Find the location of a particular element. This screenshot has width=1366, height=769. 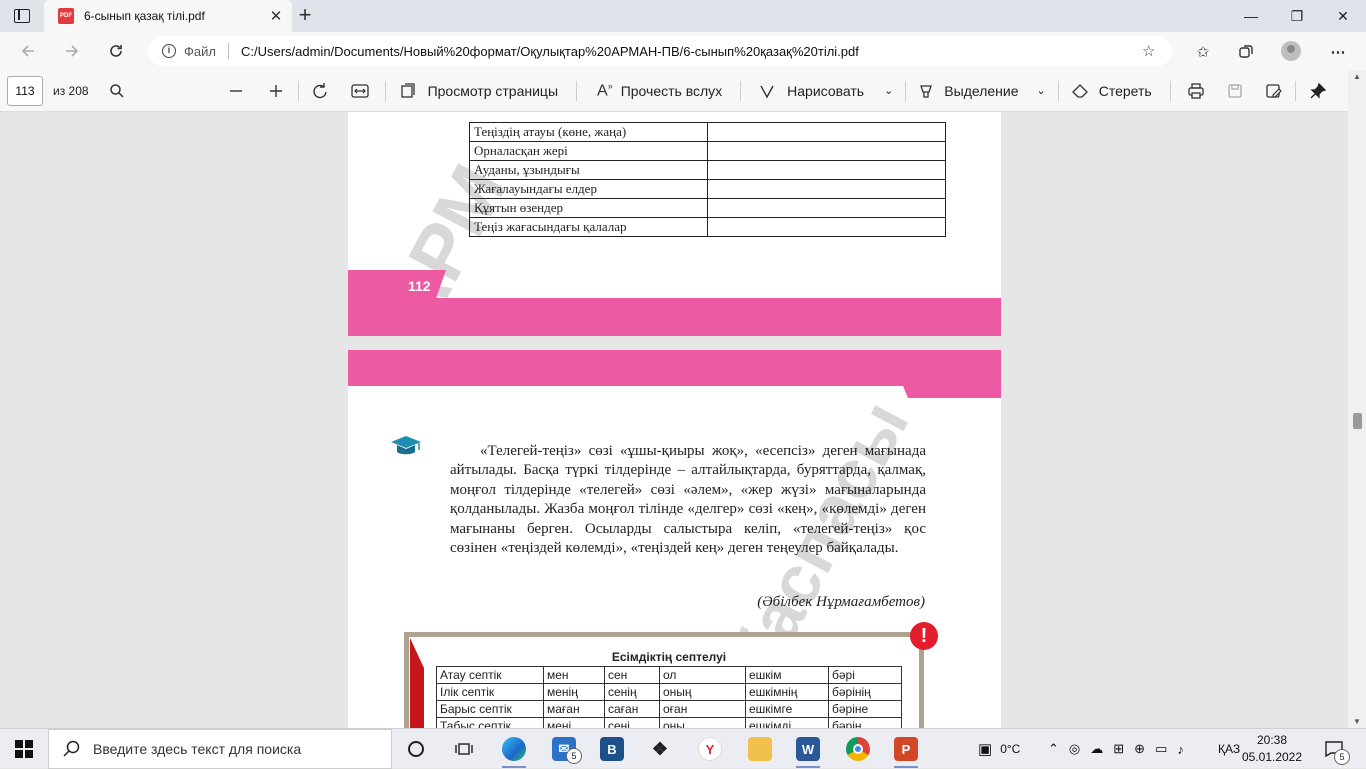

print-button is located at coordinates (1196, 91).